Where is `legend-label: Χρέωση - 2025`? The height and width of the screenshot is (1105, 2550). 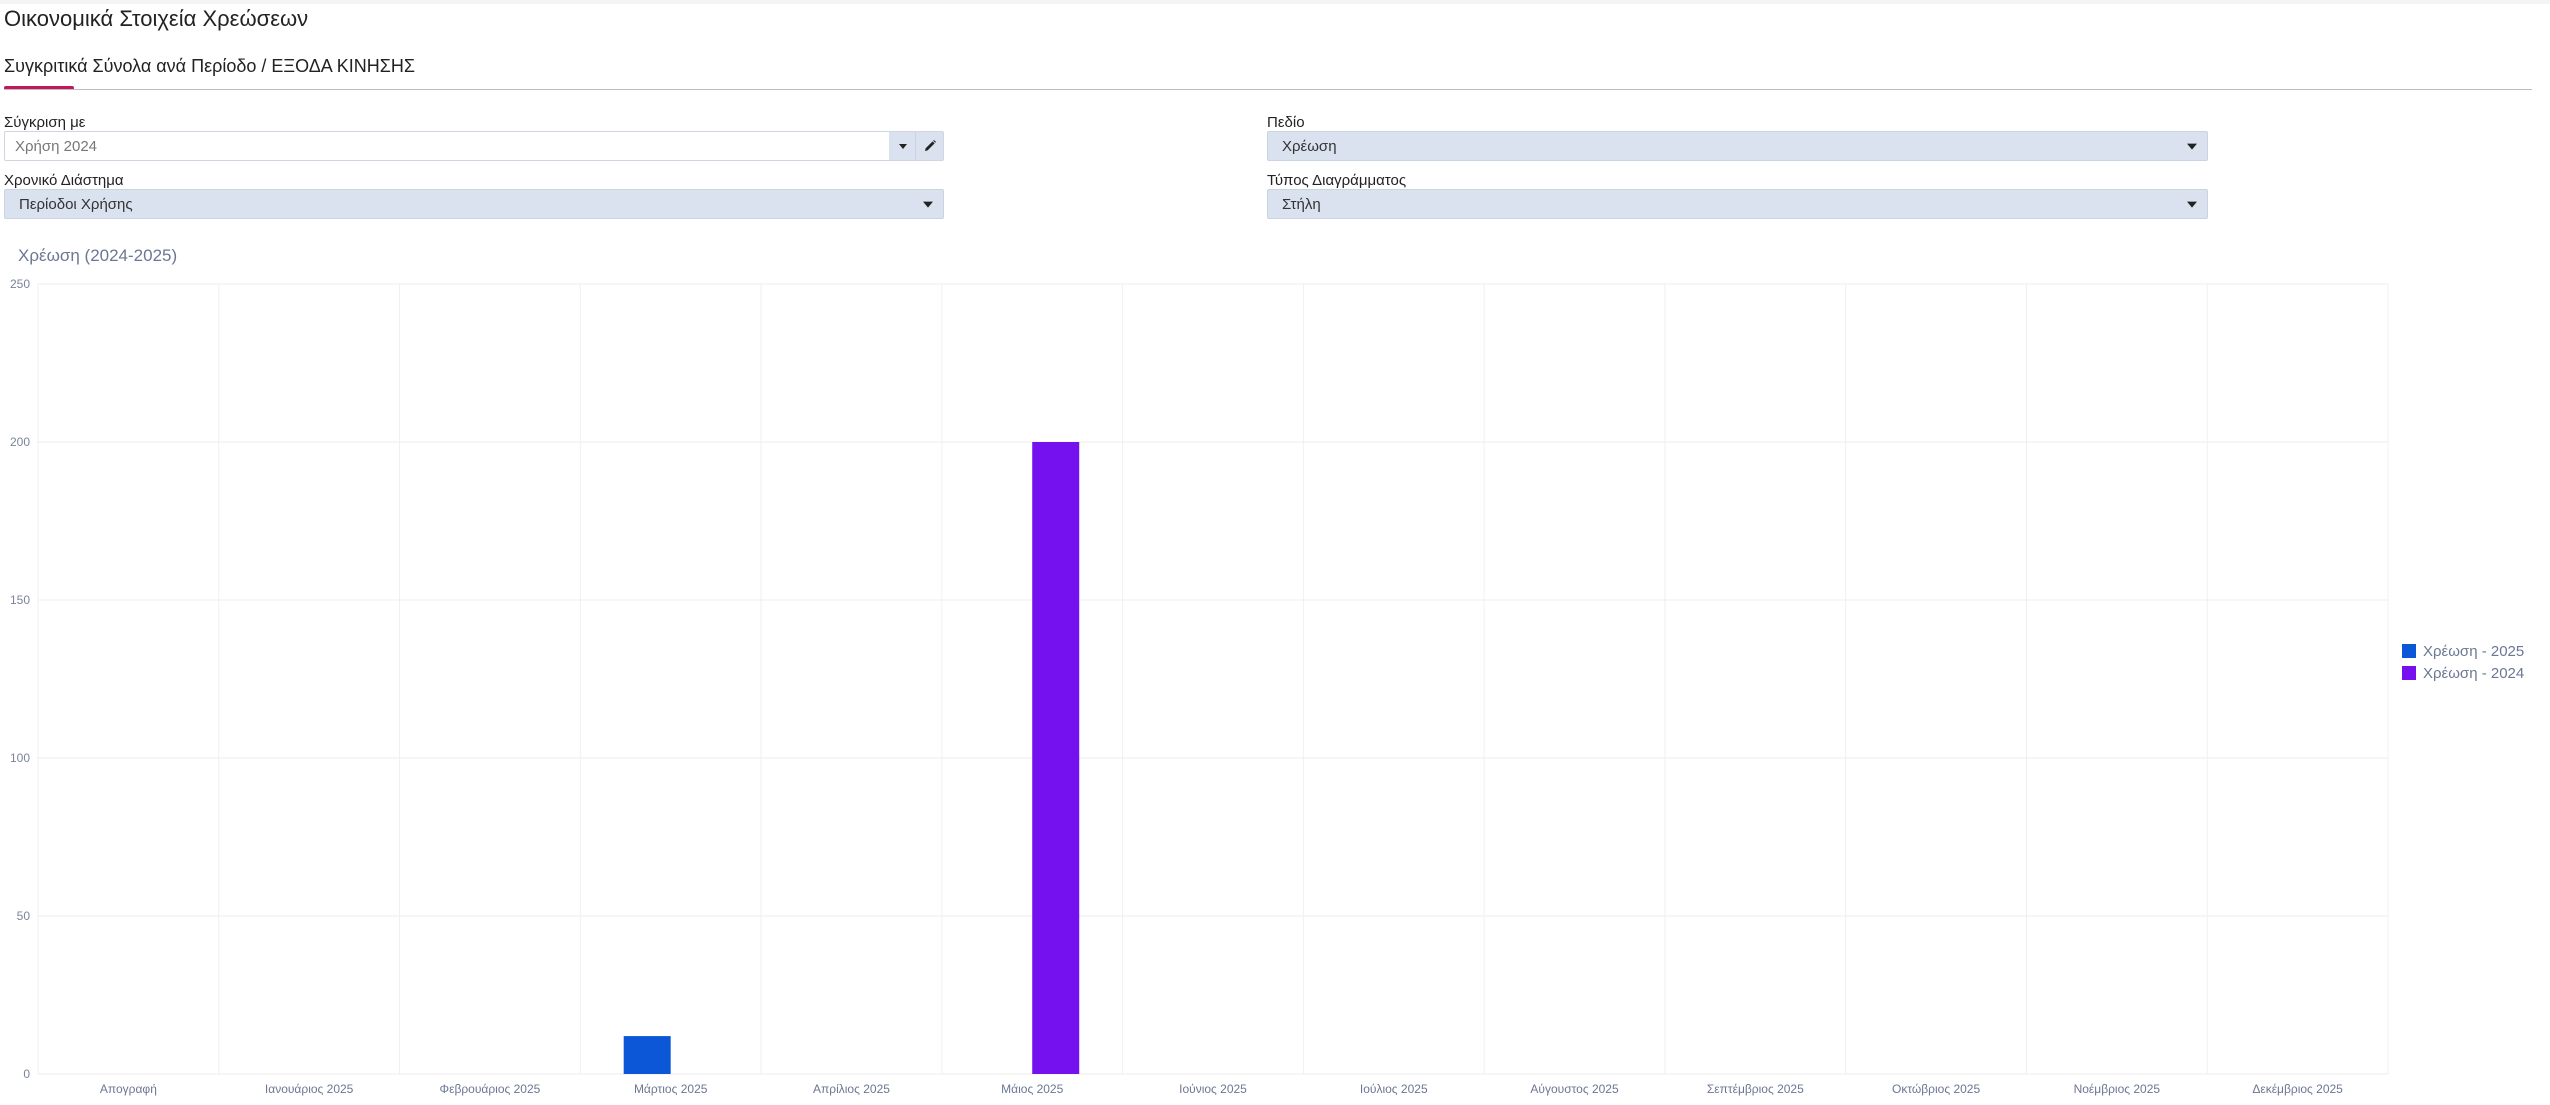 legend-label: Χρέωση - 2025 is located at coordinates (2473, 651).